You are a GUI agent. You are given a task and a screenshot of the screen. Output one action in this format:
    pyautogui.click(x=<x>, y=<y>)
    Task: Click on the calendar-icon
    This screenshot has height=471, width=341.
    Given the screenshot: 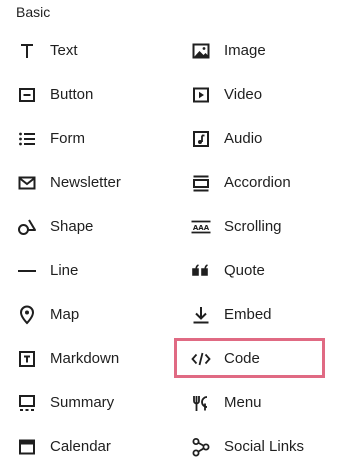 What is the action you would take?
    pyautogui.click(x=27, y=447)
    